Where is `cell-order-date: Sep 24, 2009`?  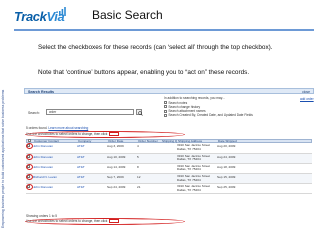 cell-order-date: Sep 24, 2009 is located at coordinates (116, 187).